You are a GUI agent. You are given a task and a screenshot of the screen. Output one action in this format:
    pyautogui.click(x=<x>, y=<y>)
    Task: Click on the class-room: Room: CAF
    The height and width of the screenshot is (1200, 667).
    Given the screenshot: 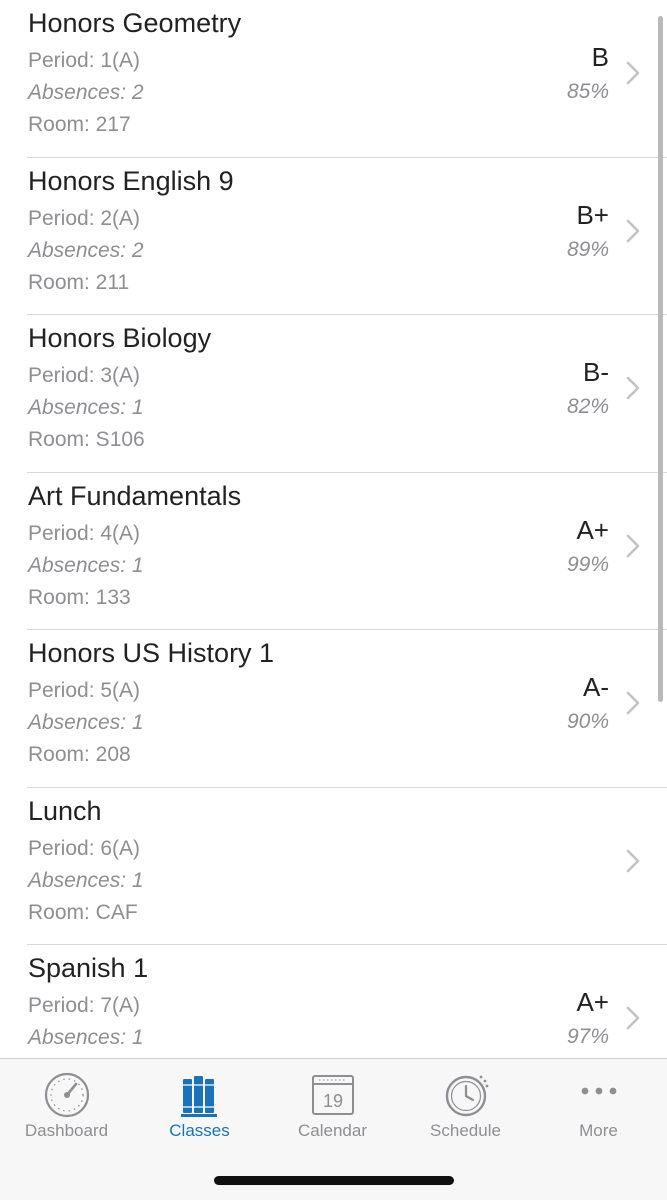 What is the action you would take?
    pyautogui.click(x=83, y=912)
    